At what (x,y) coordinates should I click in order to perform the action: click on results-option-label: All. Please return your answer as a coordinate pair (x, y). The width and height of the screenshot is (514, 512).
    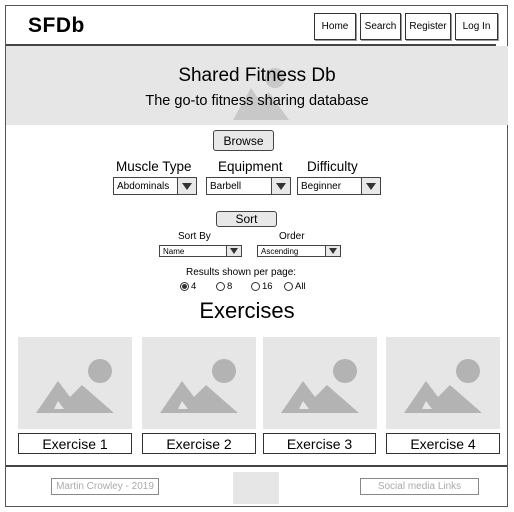
    Looking at the image, I should click on (300, 286).